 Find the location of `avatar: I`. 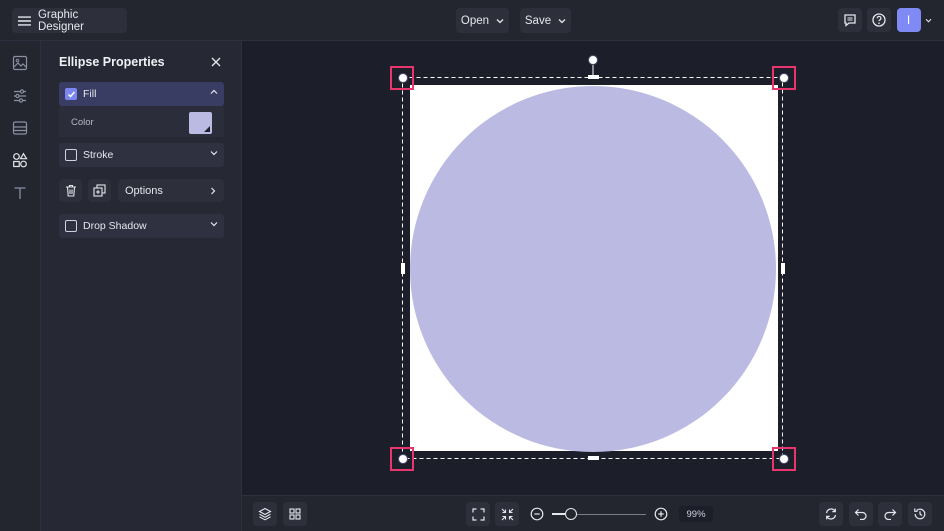

avatar: I is located at coordinates (908, 20).